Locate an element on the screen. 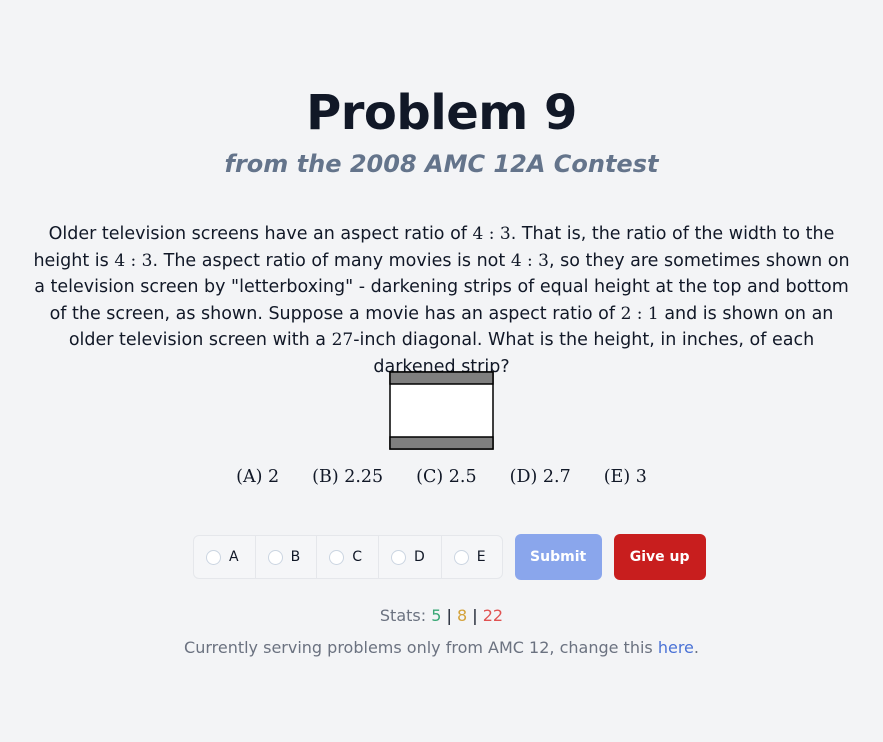 This screenshot has width=883, height=742. submit-button: Submit is located at coordinates (558, 557).